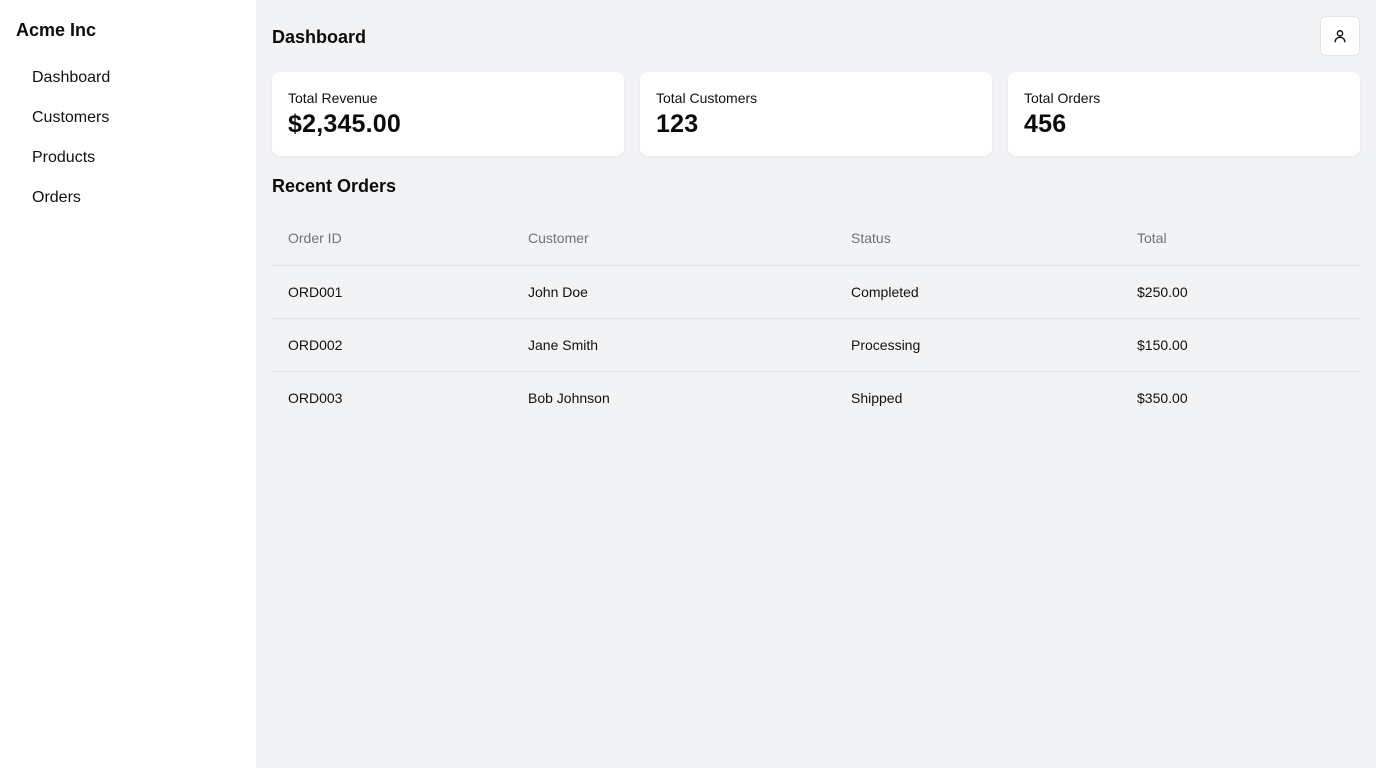 This screenshot has height=768, width=1376. I want to click on sidebar-item-products: Products, so click(128, 158).